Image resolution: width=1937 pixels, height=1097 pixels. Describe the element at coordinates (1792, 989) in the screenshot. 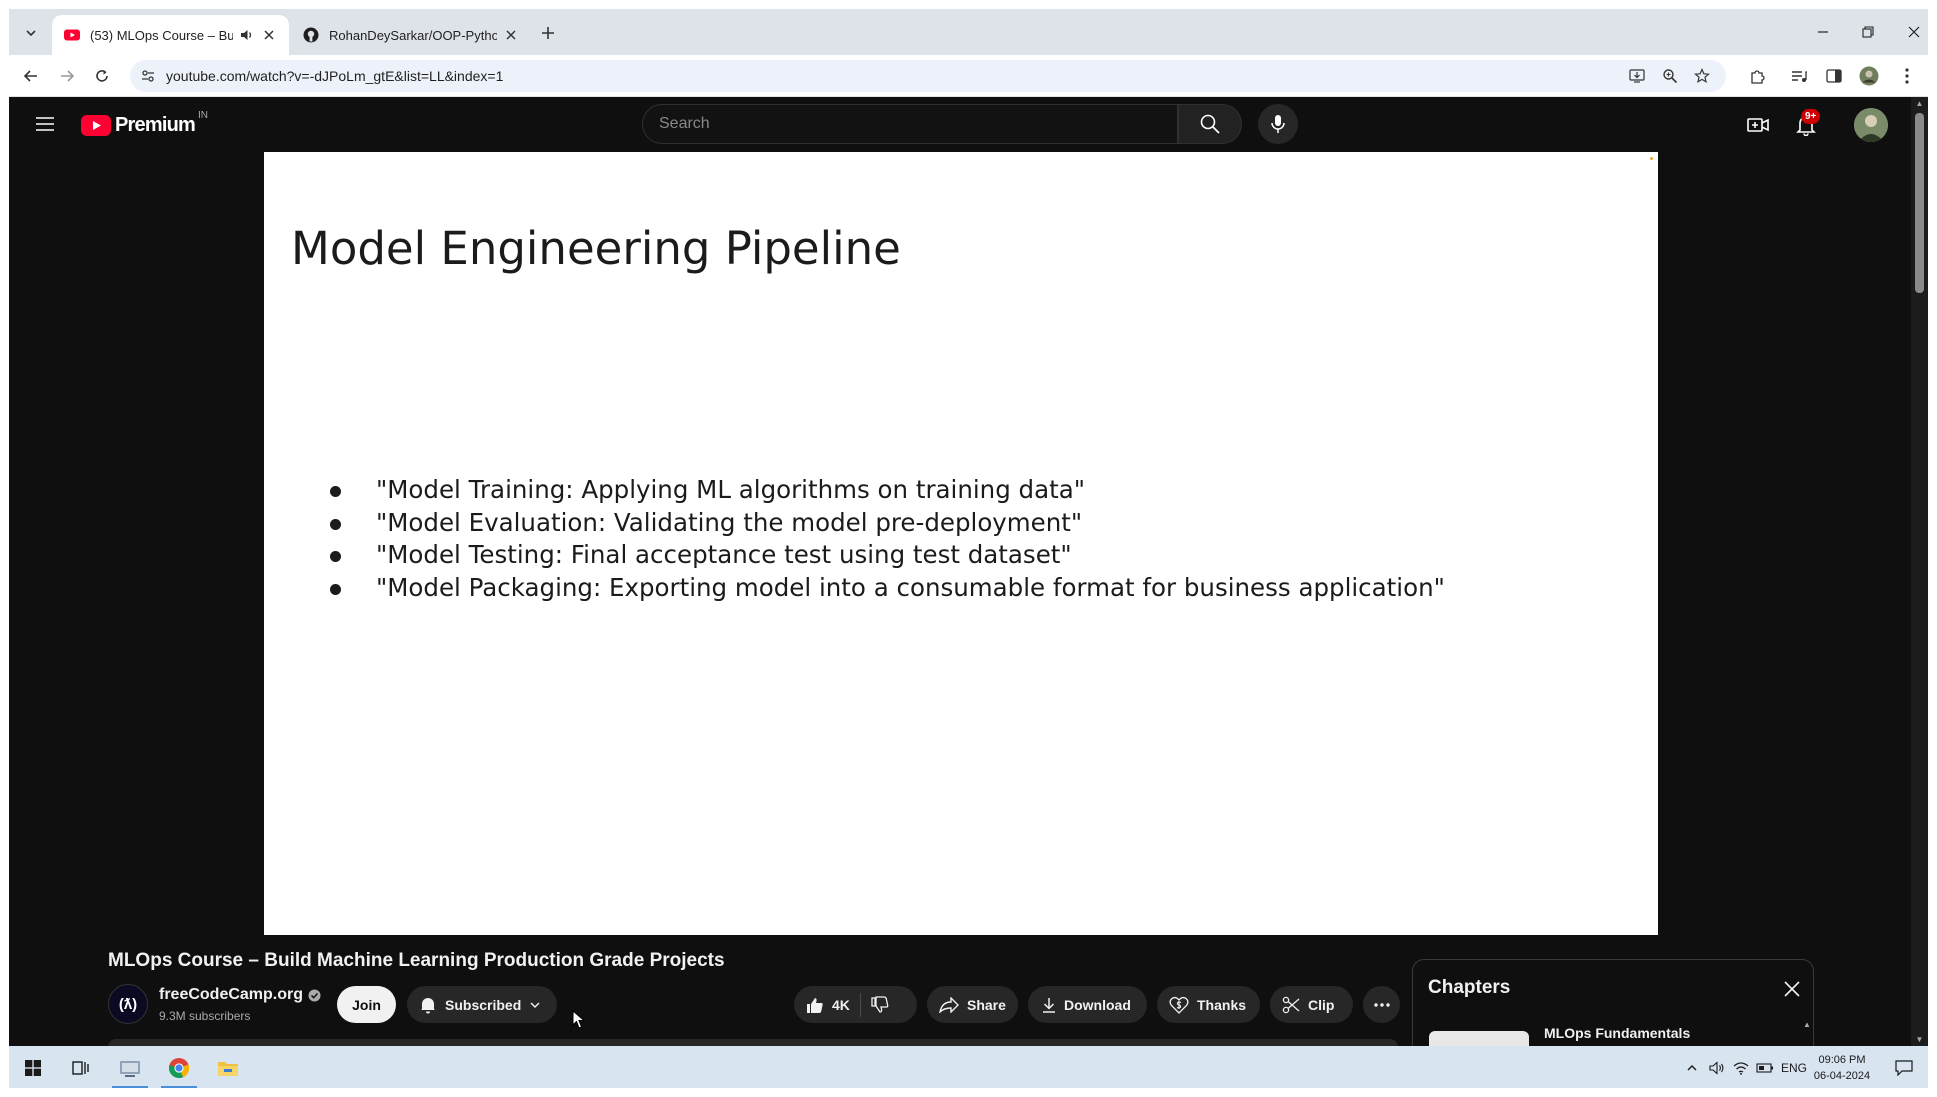

I see `close-icon` at that location.